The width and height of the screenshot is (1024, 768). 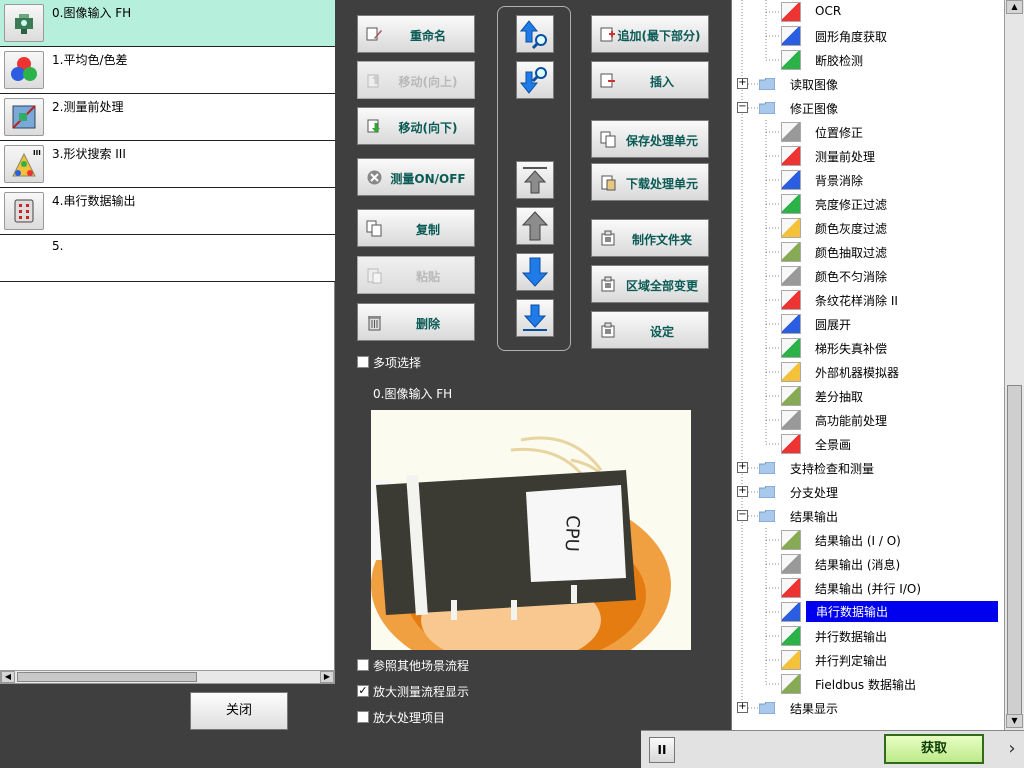 I want to click on tree-item-label: 差分抽取, so click(x=839, y=397).